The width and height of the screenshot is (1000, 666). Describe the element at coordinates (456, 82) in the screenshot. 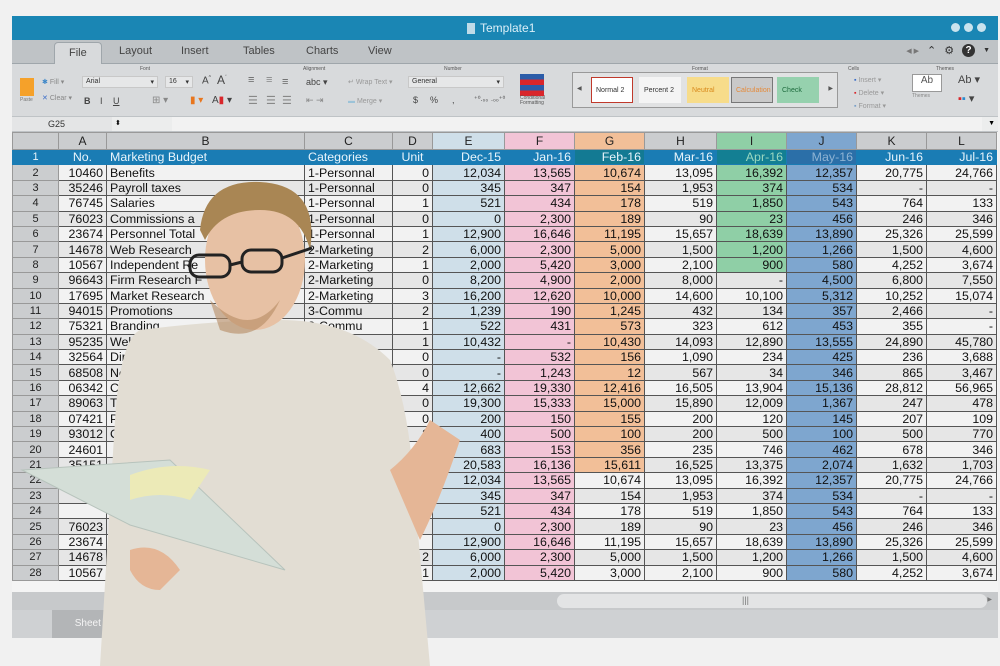

I see `number-format-select: General ▾` at that location.